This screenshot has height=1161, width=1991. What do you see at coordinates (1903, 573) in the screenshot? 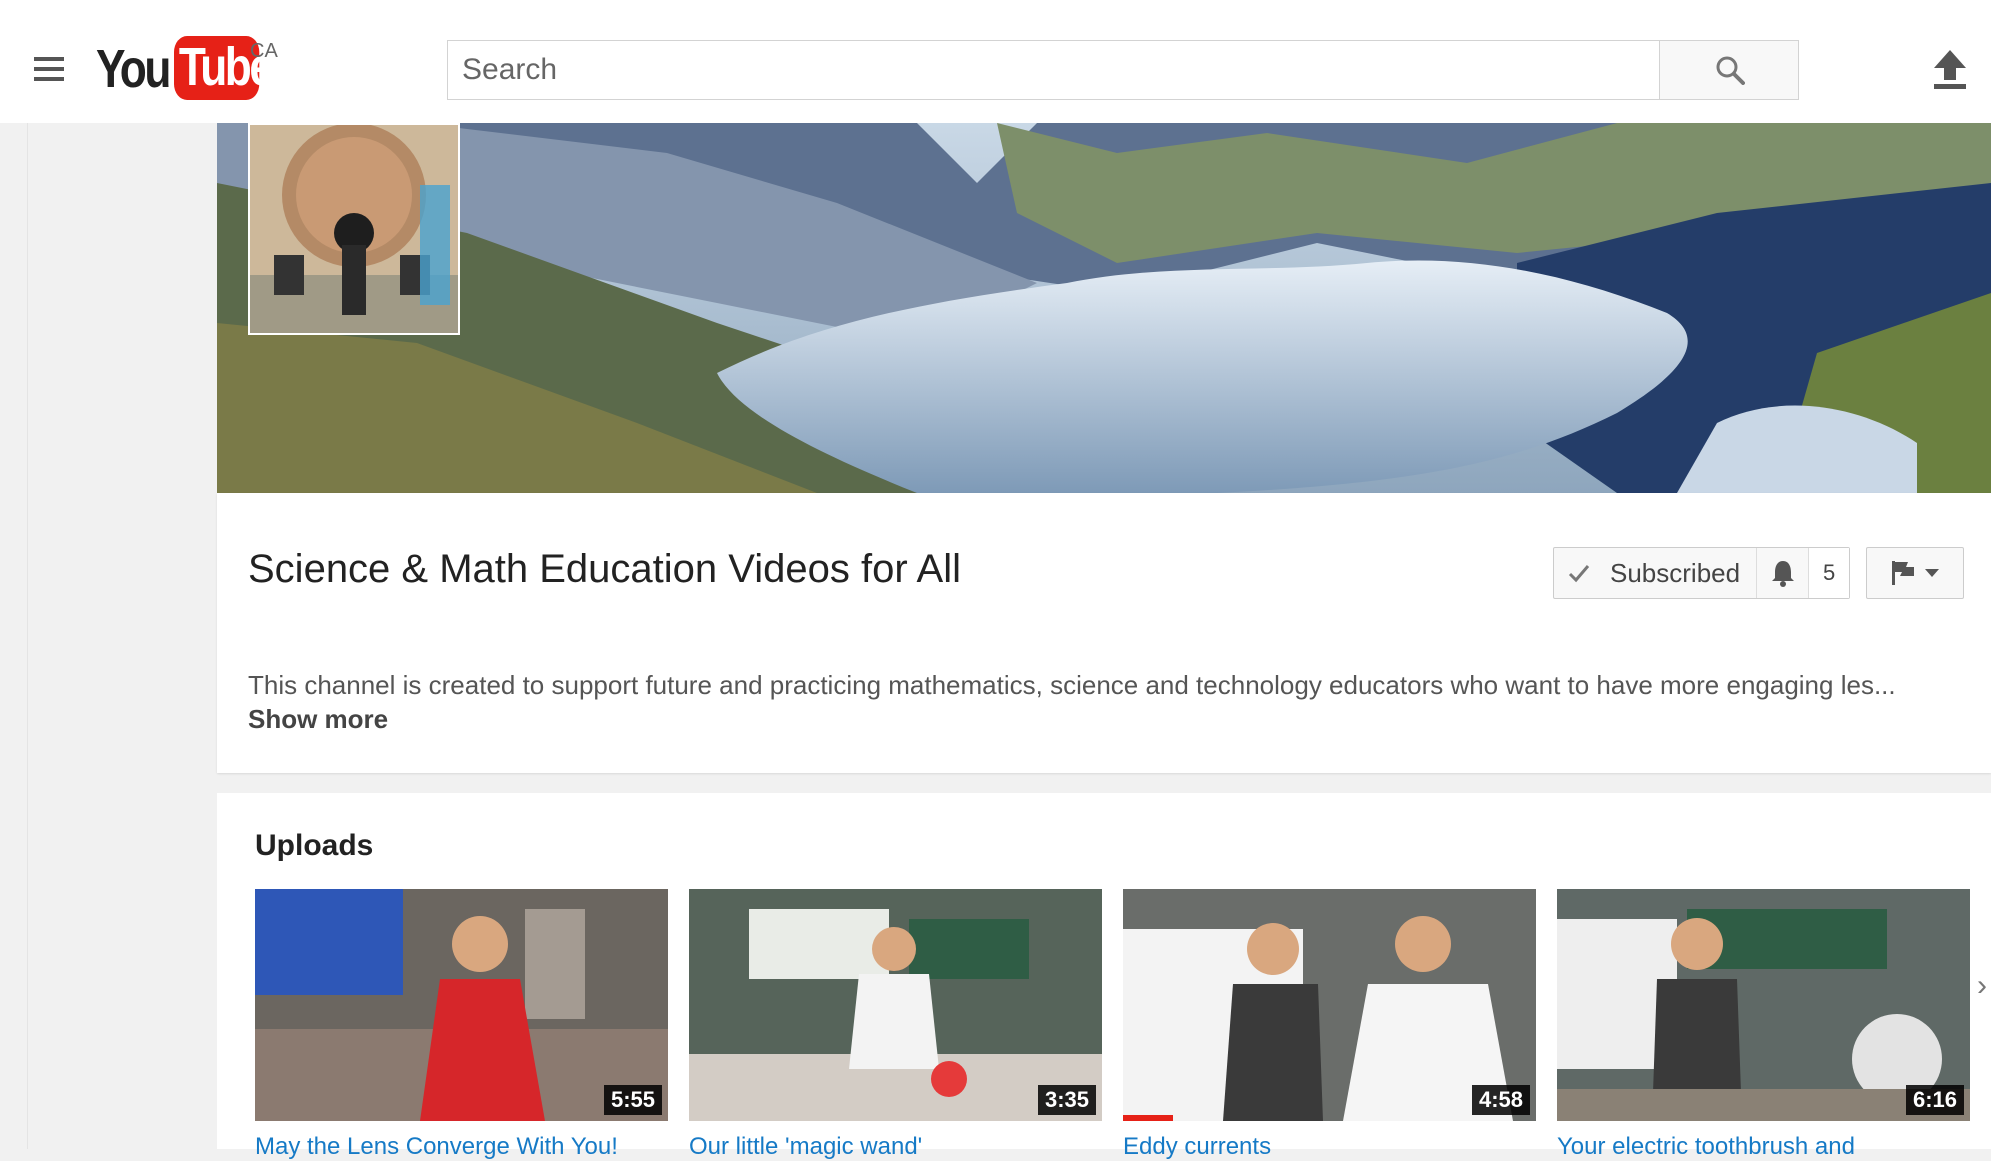
I see `flag-icon` at bounding box center [1903, 573].